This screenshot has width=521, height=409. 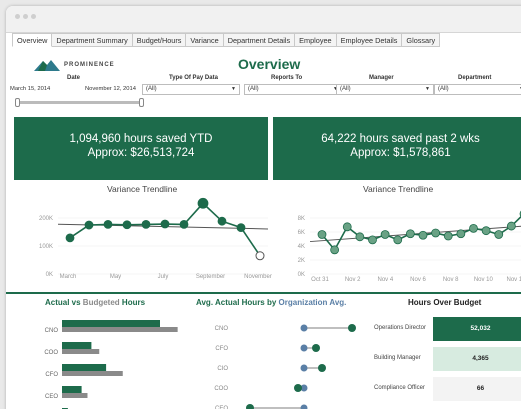 What do you see at coordinates (68, 277) in the screenshot?
I see `x-tick-label: March` at bounding box center [68, 277].